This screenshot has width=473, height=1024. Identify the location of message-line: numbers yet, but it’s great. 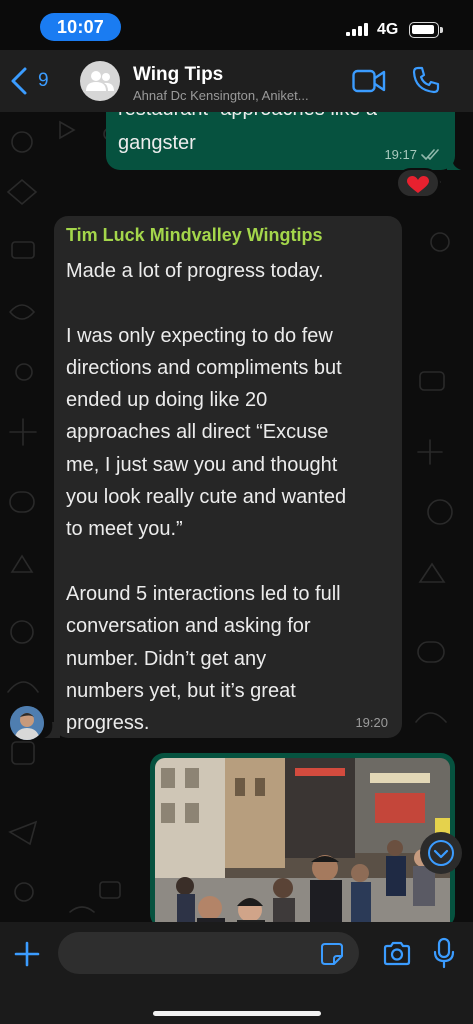
(181, 690).